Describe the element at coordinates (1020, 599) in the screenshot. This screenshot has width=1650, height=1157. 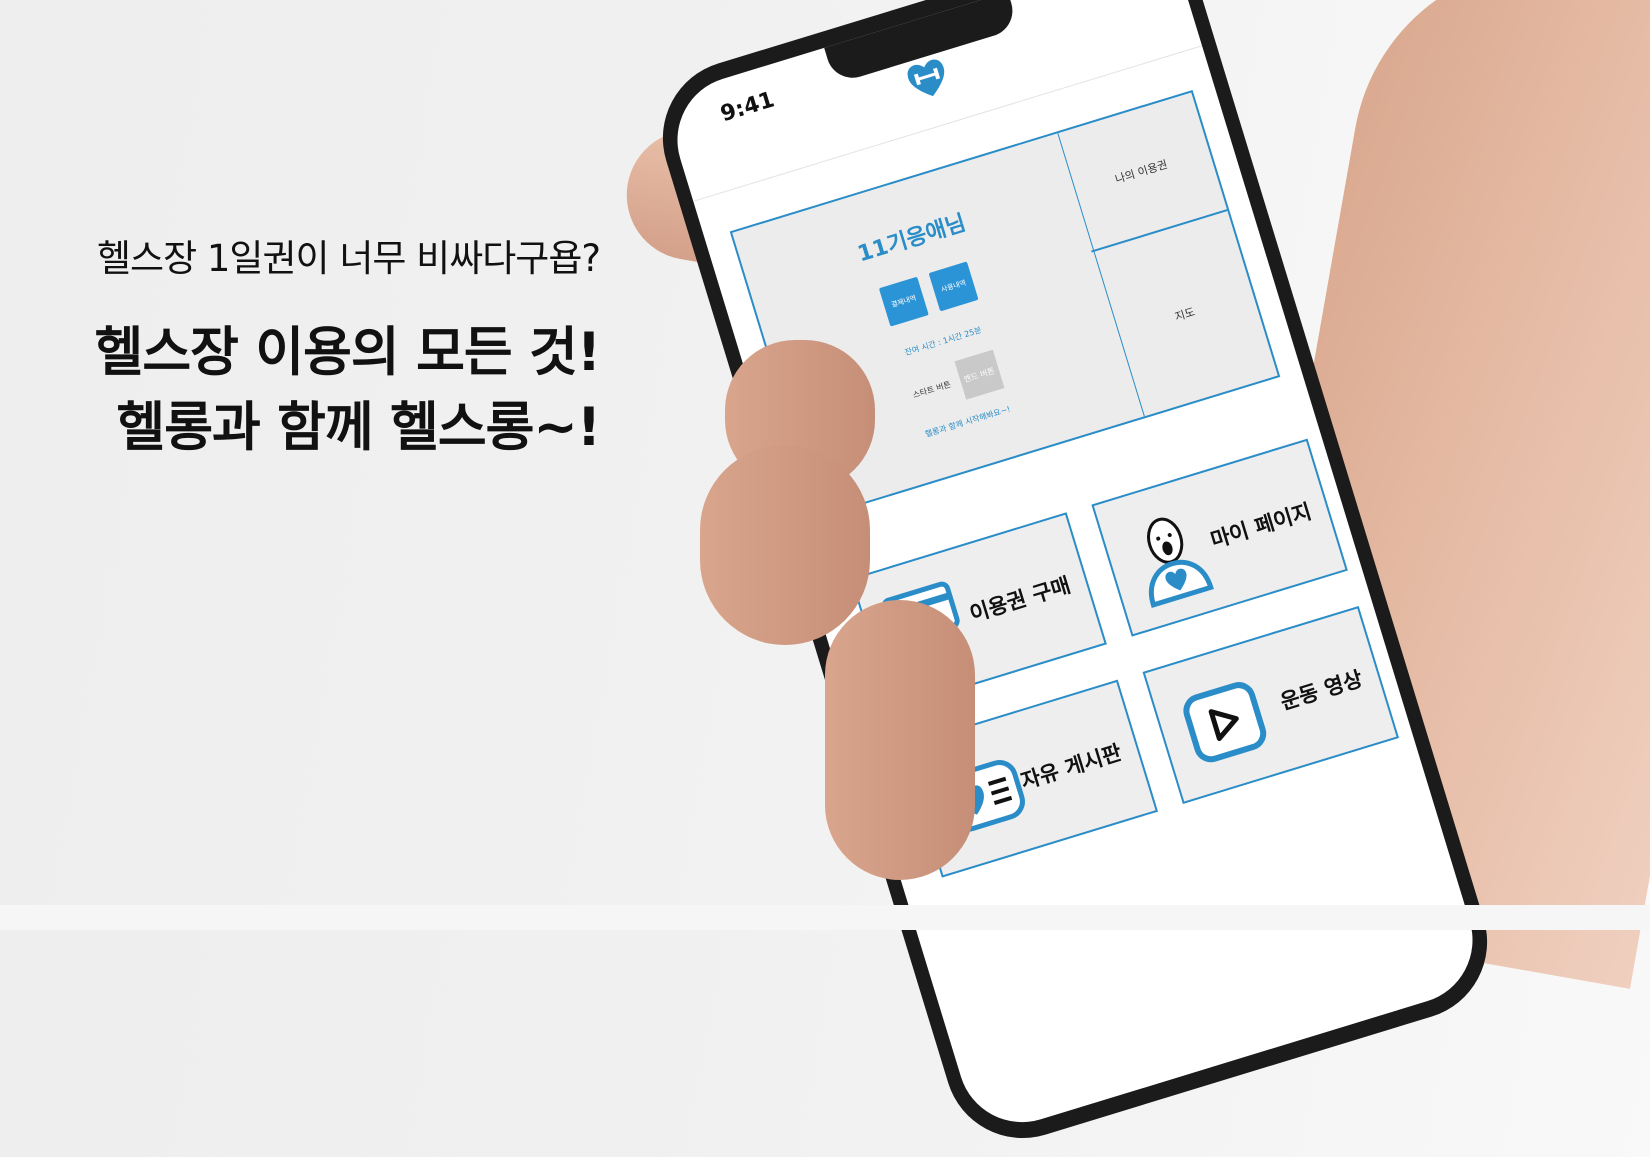
I see `menu-label-buy: 이용권 구매` at that location.